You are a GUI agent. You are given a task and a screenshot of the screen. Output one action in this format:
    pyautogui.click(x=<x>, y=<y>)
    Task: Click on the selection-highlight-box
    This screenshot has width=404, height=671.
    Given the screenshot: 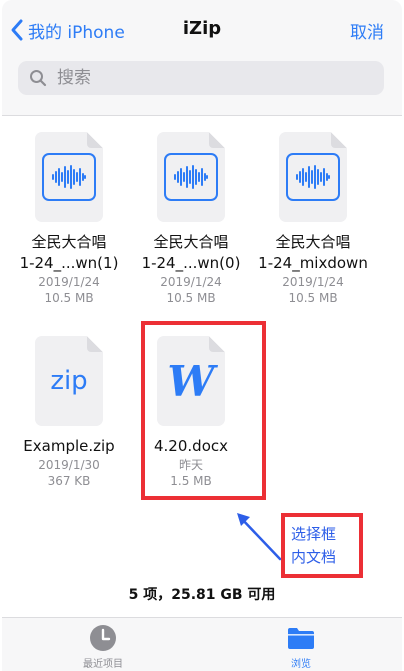 What is the action you would take?
    pyautogui.click(x=203, y=410)
    